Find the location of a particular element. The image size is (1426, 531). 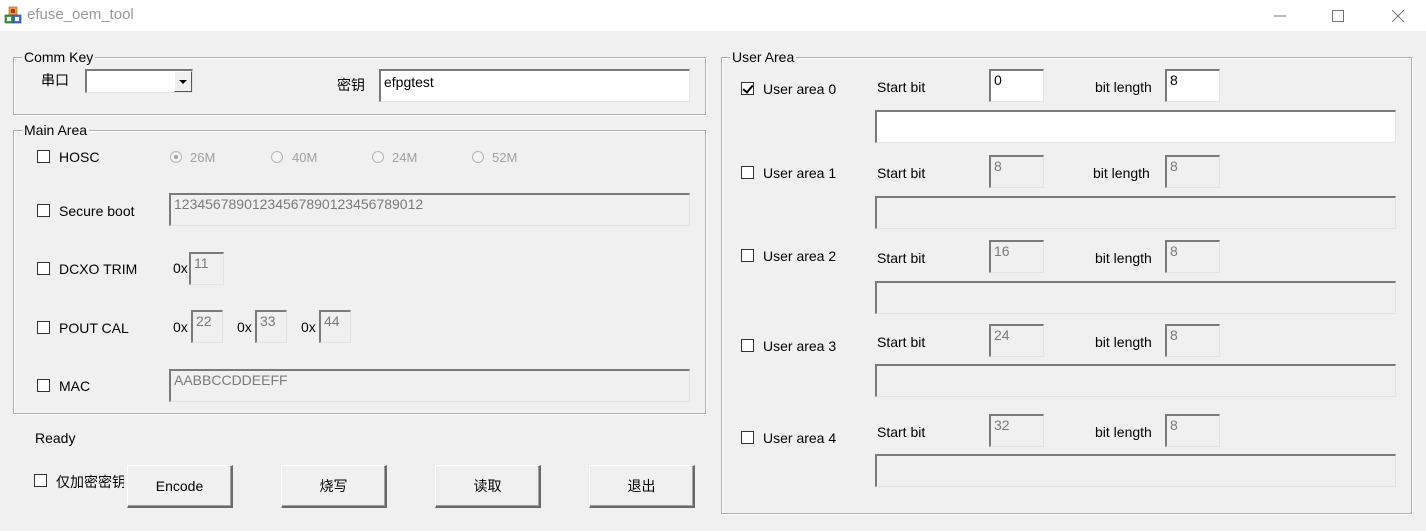

pout-cal-input-1: 22 is located at coordinates (207, 326).